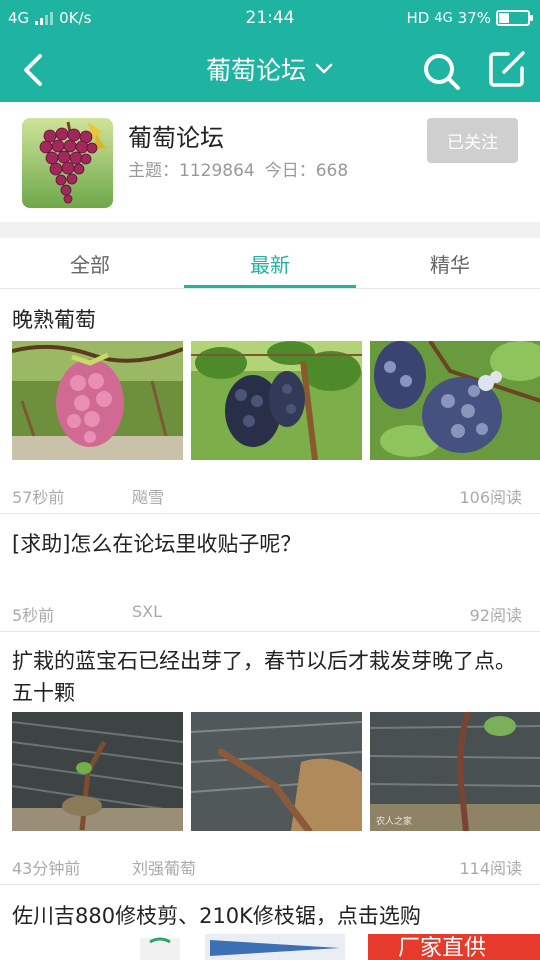 The image size is (540, 960). Describe the element at coordinates (270, 947) in the screenshot. I see `ad-banner: 厂家直供` at that location.